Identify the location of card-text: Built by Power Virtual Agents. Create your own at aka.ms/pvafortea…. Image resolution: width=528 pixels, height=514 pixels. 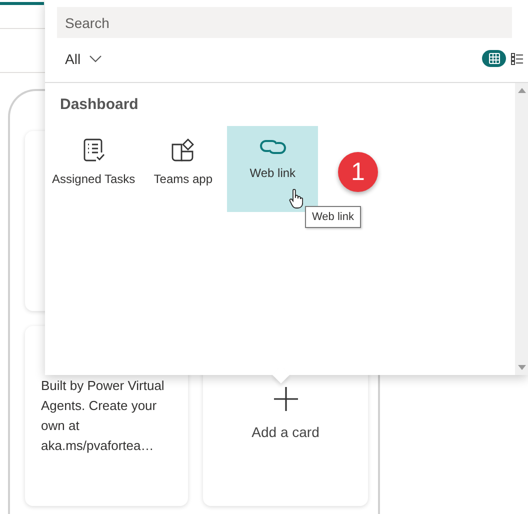
(103, 416).